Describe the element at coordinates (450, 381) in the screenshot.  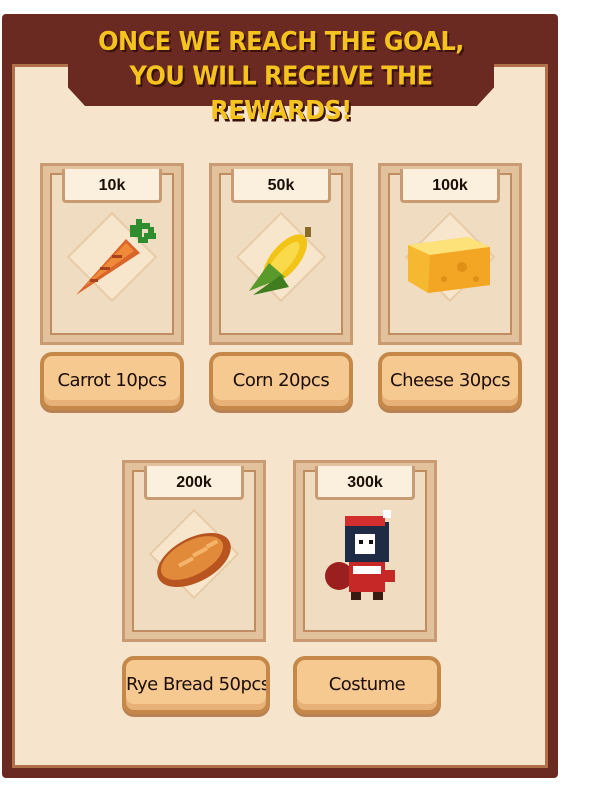
I see `reward-label-cheese: Cheese 30pcs` at that location.